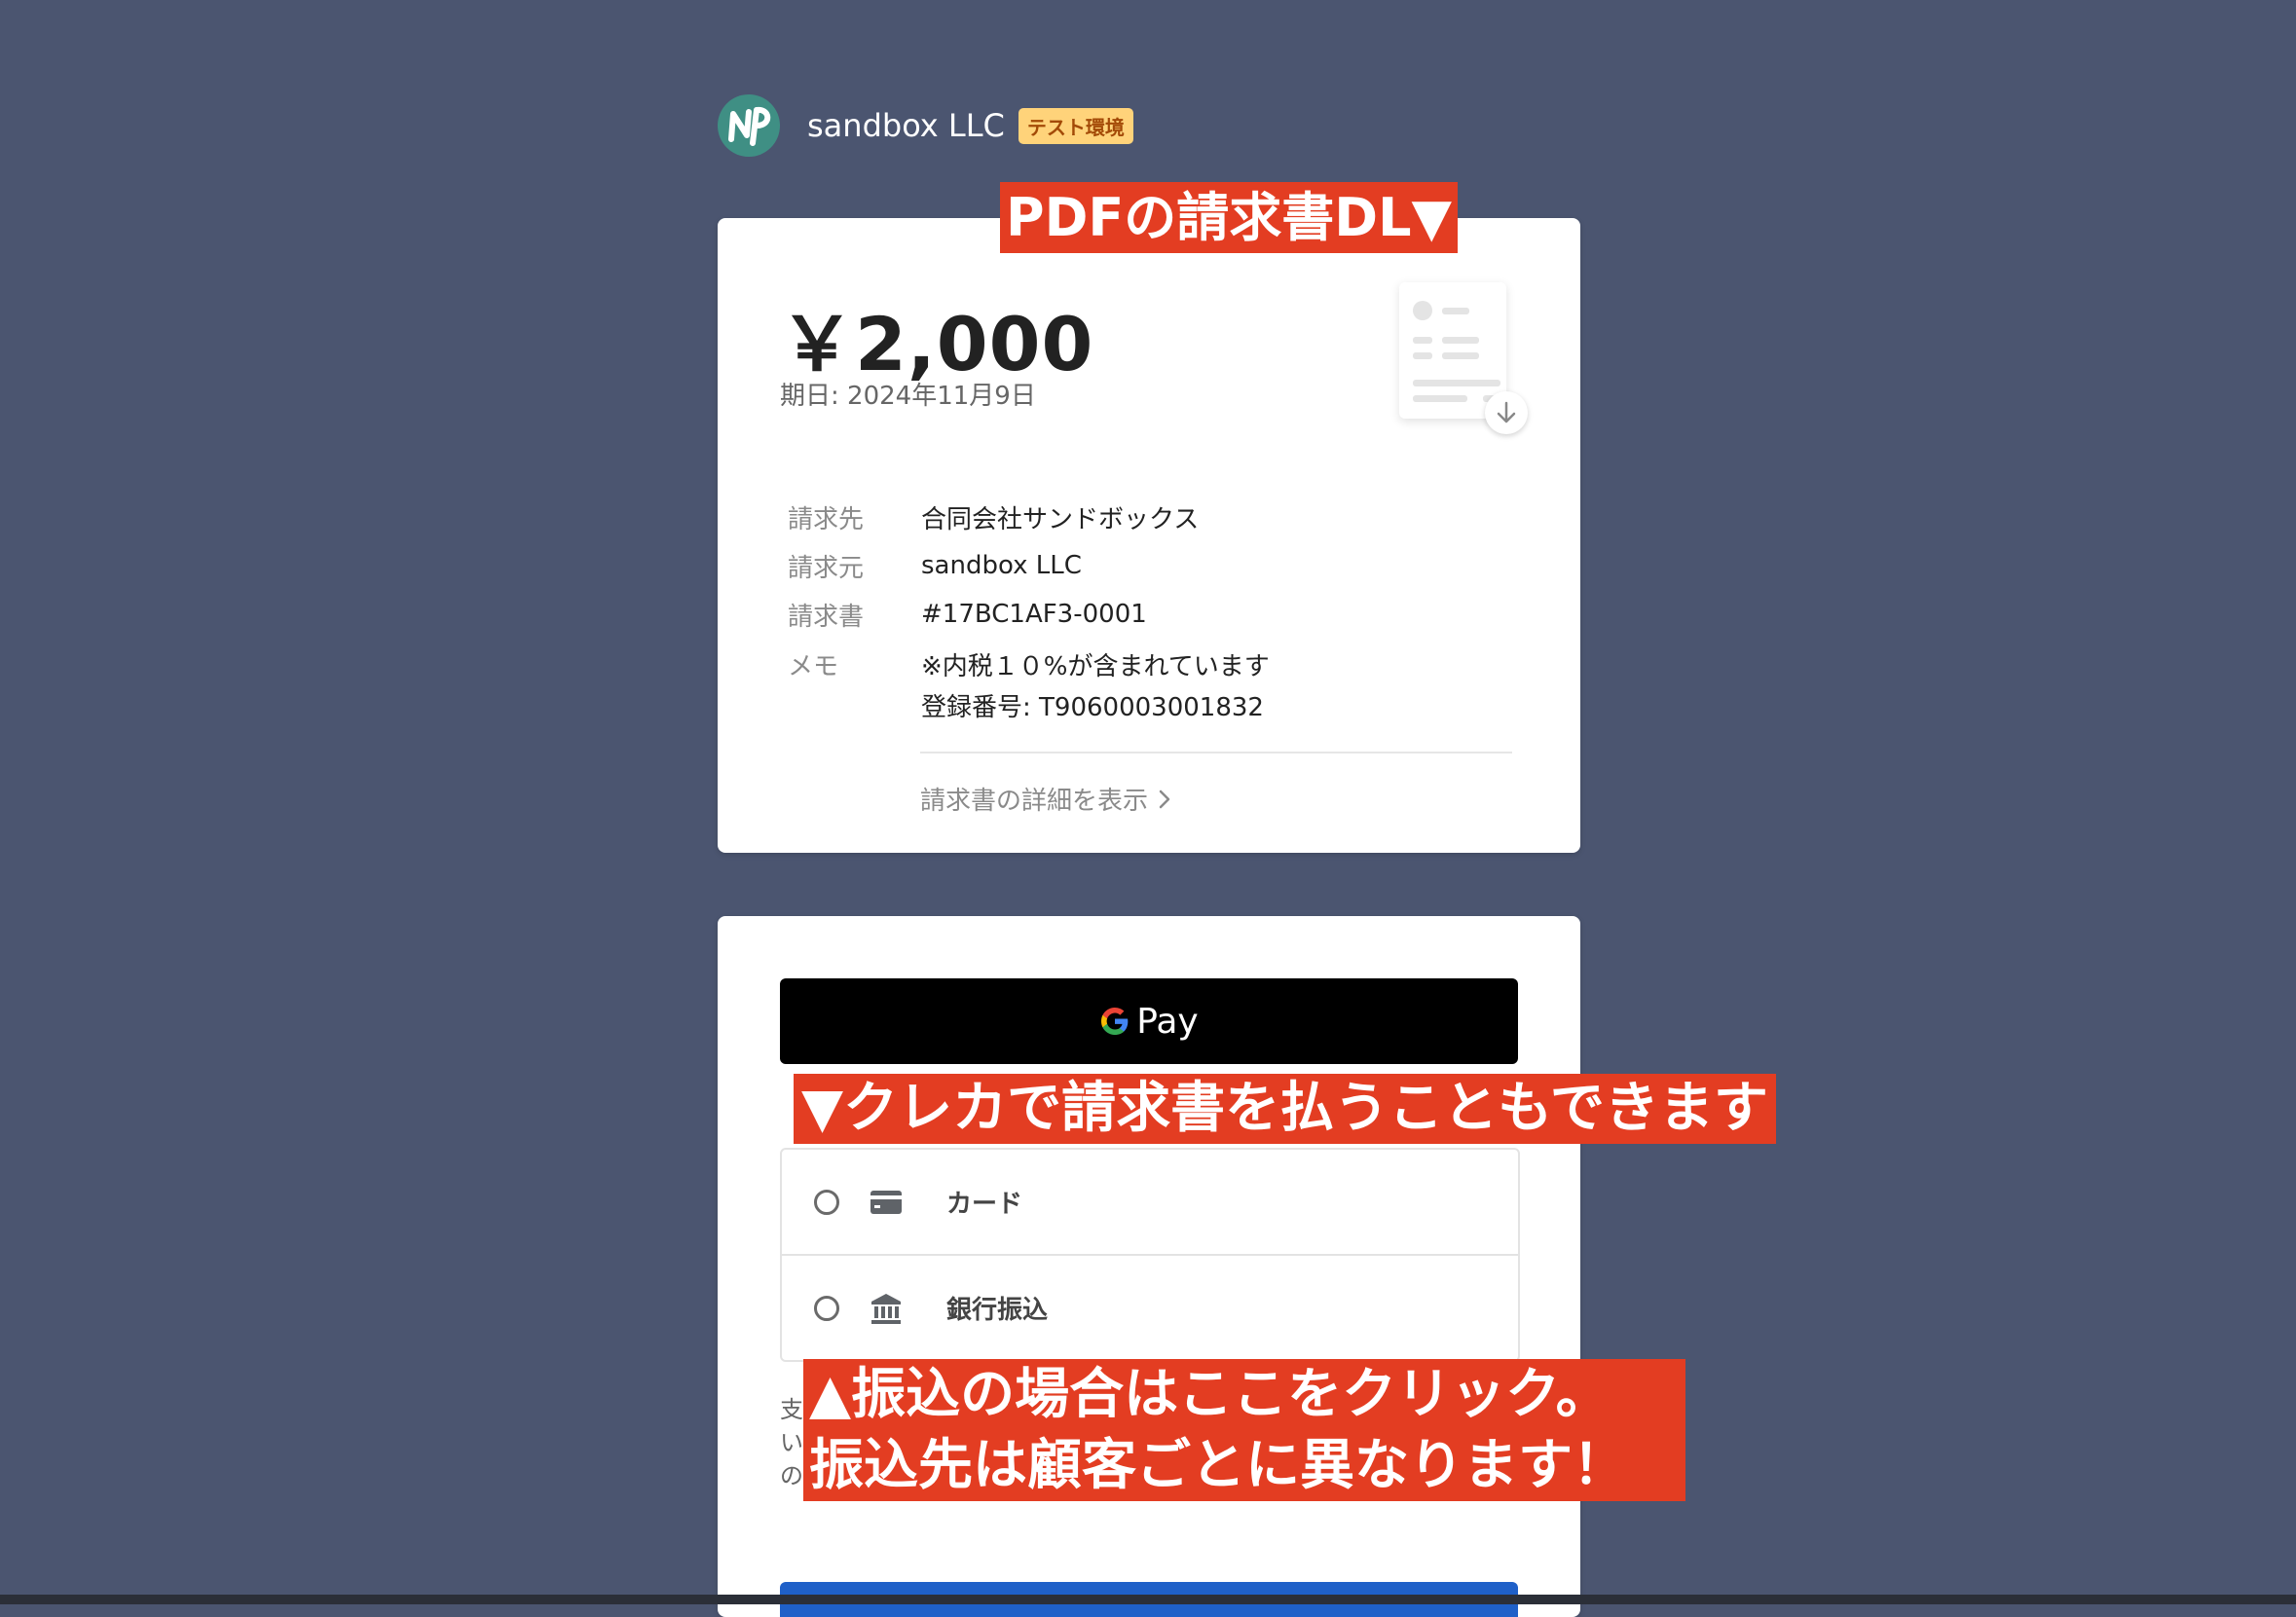  What do you see at coordinates (1285, 1109) in the screenshot?
I see `annotation-credit-card: ▼クレカで請求書を払うこともできます` at bounding box center [1285, 1109].